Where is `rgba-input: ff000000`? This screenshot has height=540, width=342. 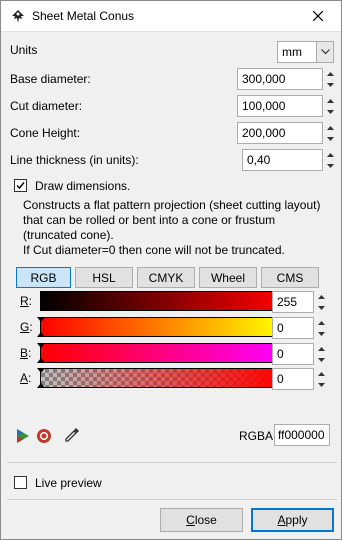 rgba-input: ff000000 is located at coordinates (302, 435).